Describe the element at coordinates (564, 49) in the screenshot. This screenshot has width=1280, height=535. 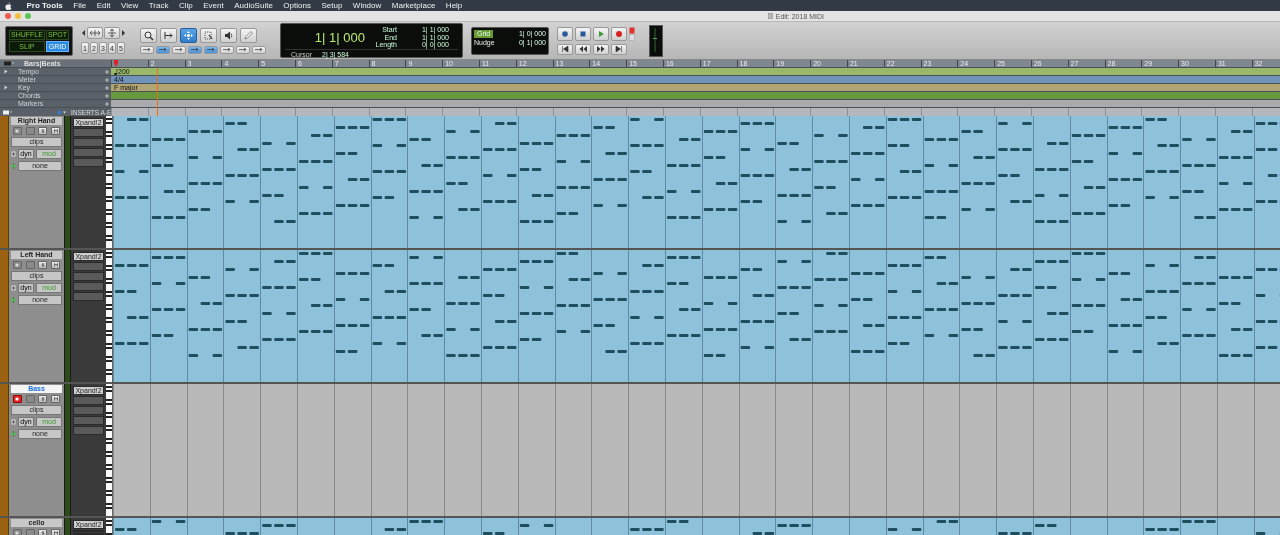
I see `return-to-zero-button` at that location.